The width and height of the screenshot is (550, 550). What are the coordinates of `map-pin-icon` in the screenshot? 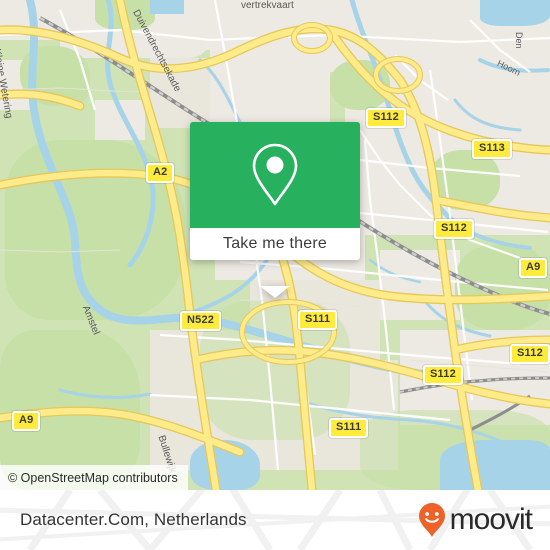 It's located at (275, 174).